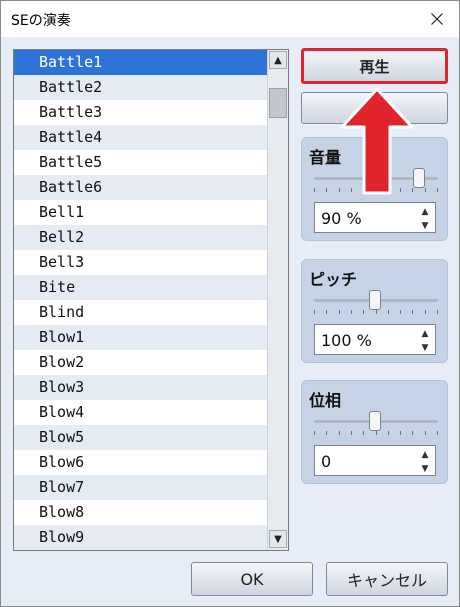  I want to click on title-bar: SEの演奏, so click(230, 19).